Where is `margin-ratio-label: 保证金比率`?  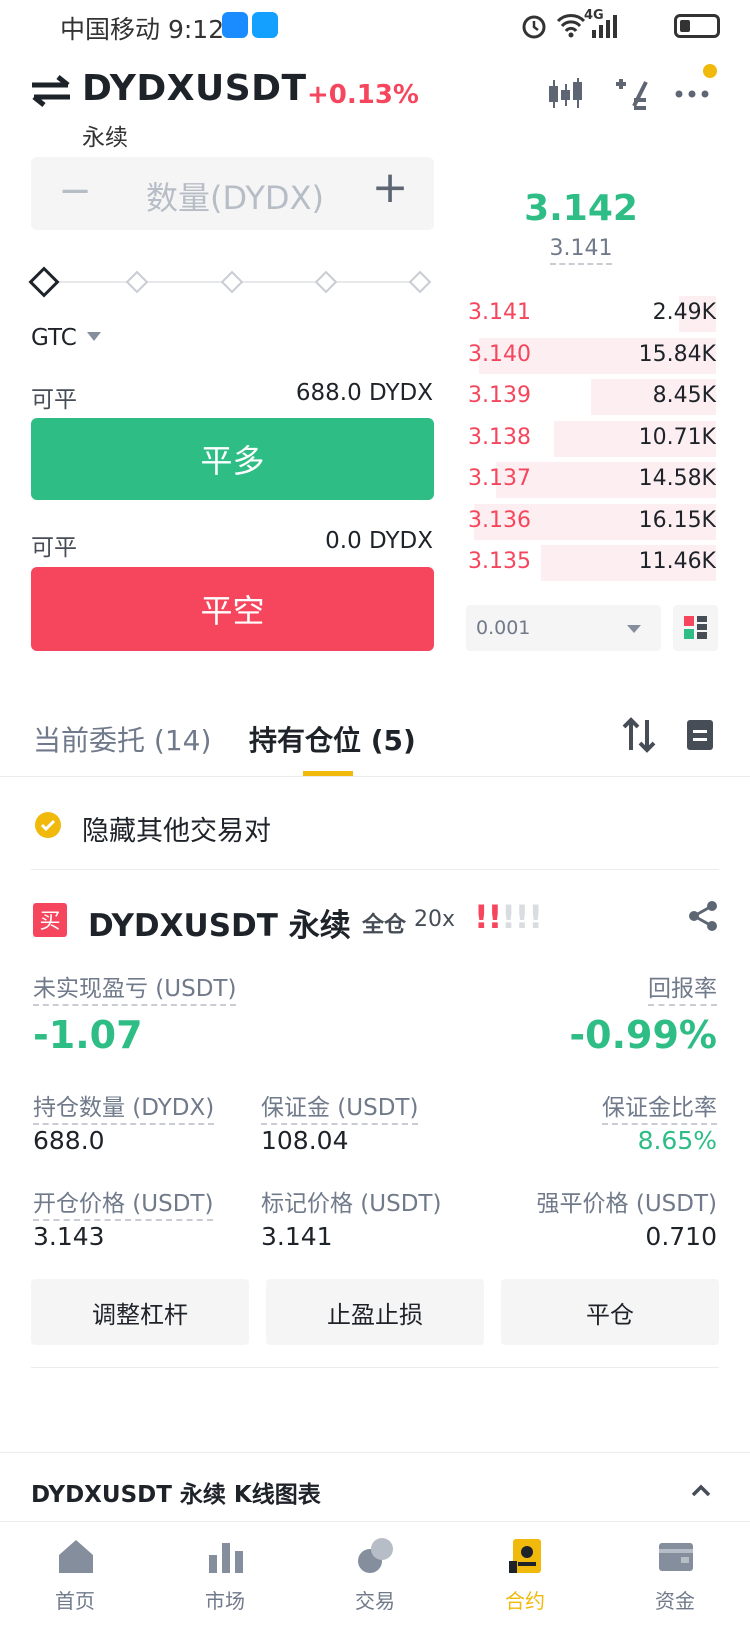 margin-ratio-label: 保证金比率 is located at coordinates (659, 1106).